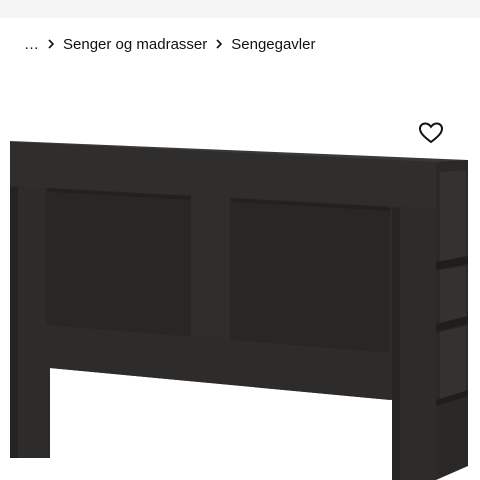 The height and width of the screenshot is (480, 480). Describe the element at coordinates (118, 263) in the screenshot. I see `headboard-panel-left` at that location.